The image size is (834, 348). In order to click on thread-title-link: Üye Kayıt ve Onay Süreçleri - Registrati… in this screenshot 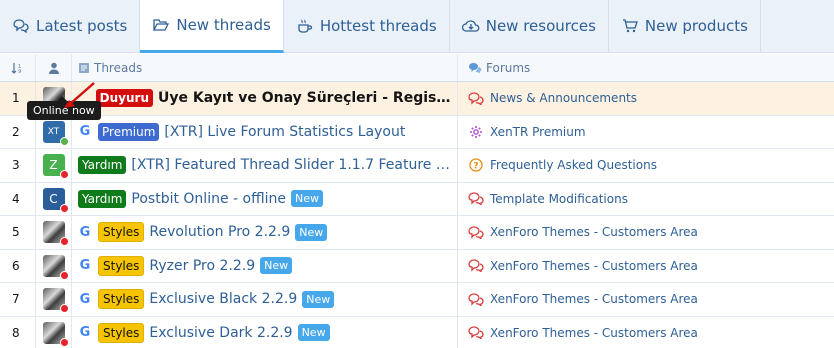, I will do `click(307, 98)`.